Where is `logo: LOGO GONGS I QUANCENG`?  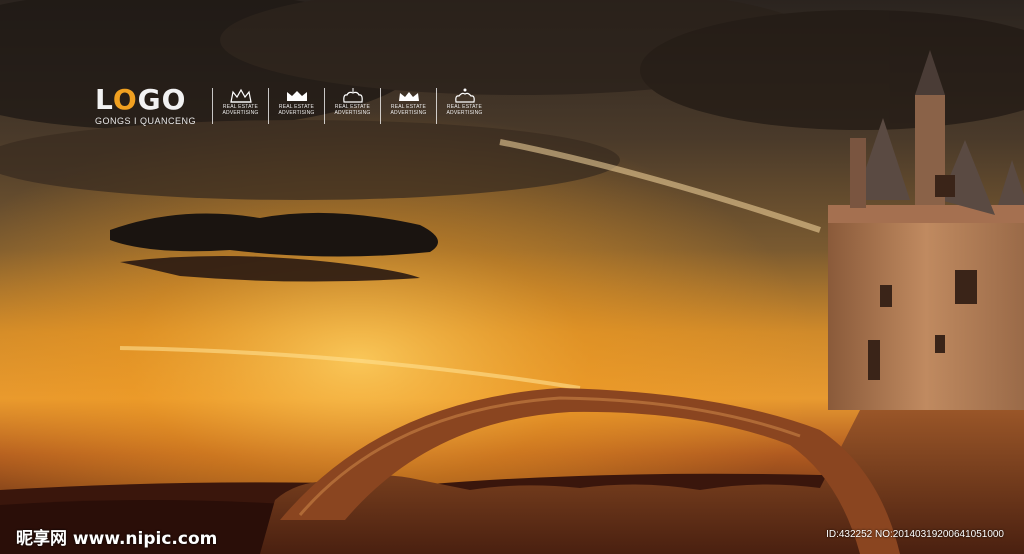 logo: LOGO GONGS I QUANCENG is located at coordinates (146, 105).